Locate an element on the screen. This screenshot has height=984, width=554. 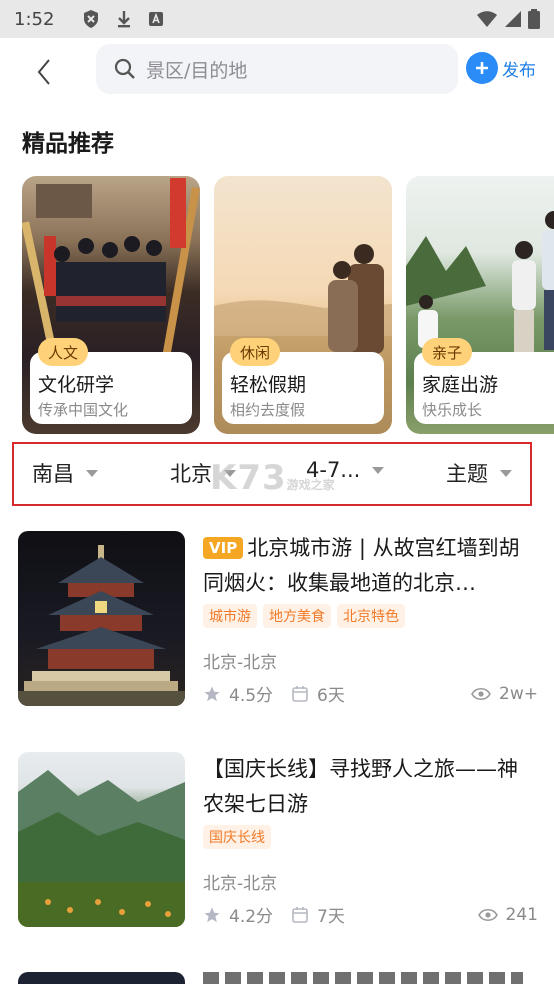
trip-rating: 4.5分 is located at coordinates (251, 696).